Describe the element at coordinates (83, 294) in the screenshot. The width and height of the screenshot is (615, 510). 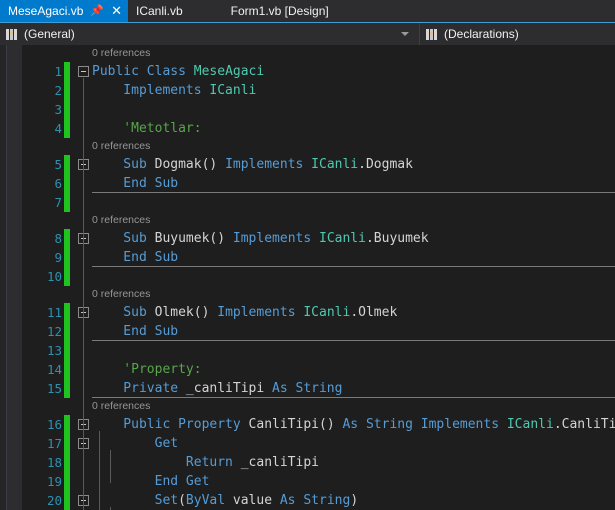
I see `outline-guide` at that location.